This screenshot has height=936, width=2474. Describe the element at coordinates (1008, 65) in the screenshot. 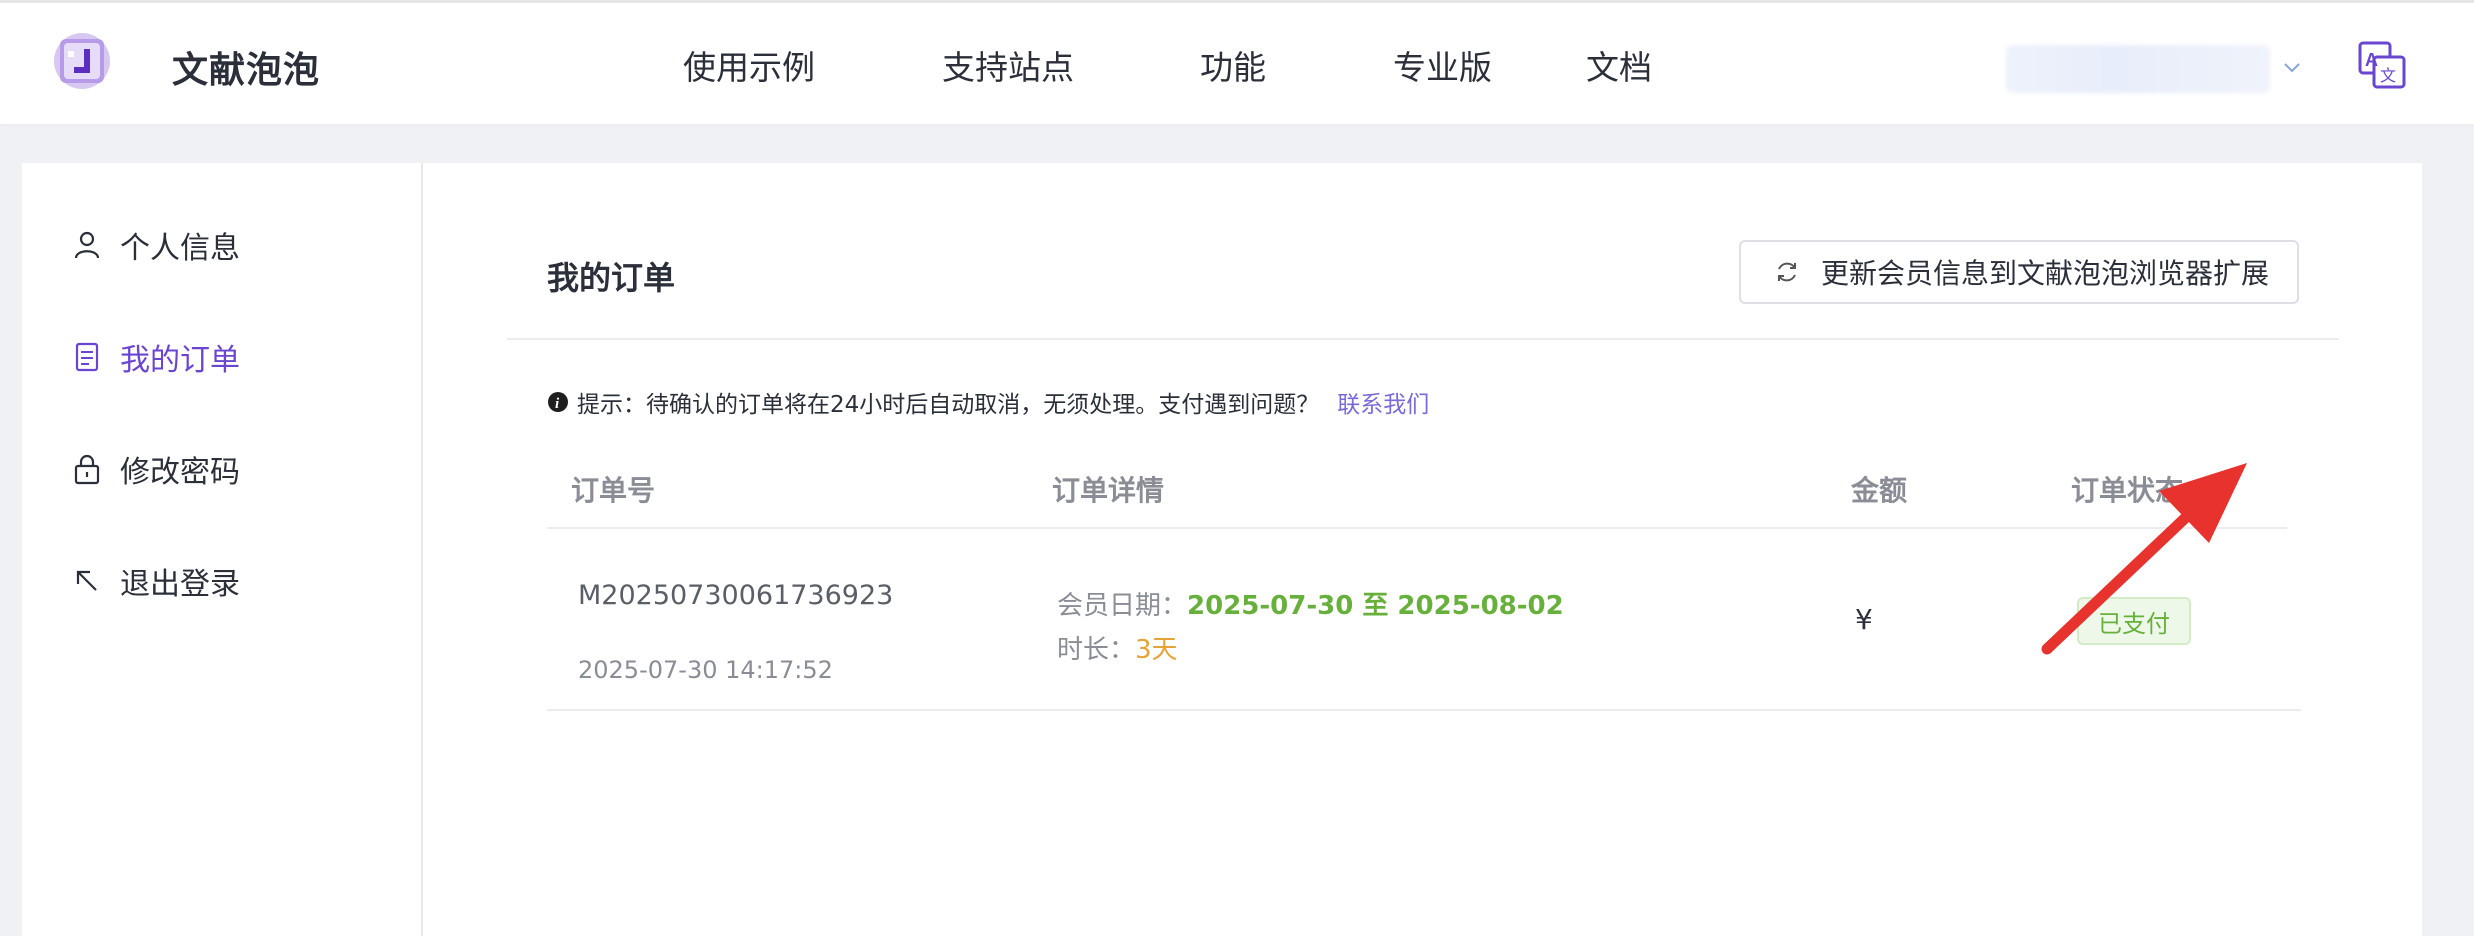

I see `nav-sites: 支持站点` at that location.